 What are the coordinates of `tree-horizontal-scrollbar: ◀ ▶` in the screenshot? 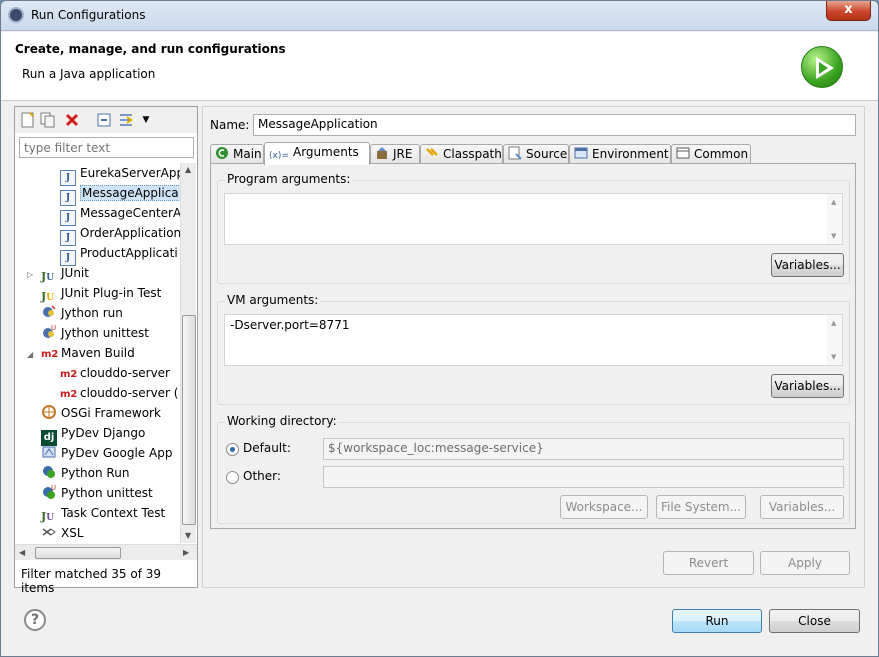 It's located at (106, 552).